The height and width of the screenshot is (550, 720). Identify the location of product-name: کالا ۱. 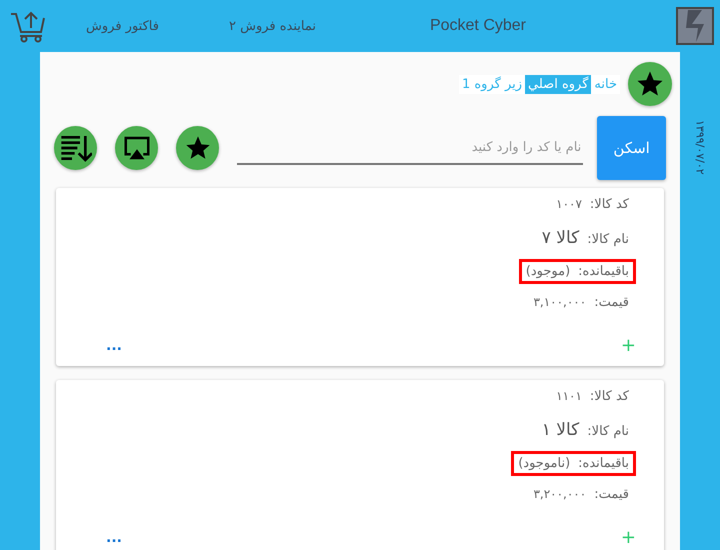
(561, 430).